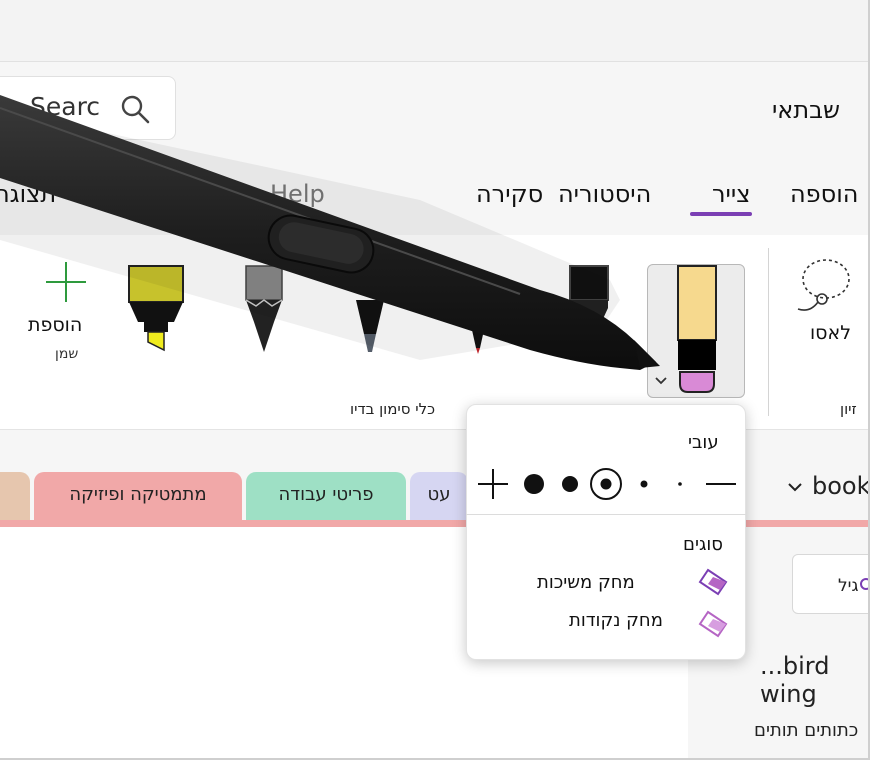 This screenshot has width=870, height=760. I want to click on chevron-down-icon, so click(661, 381).